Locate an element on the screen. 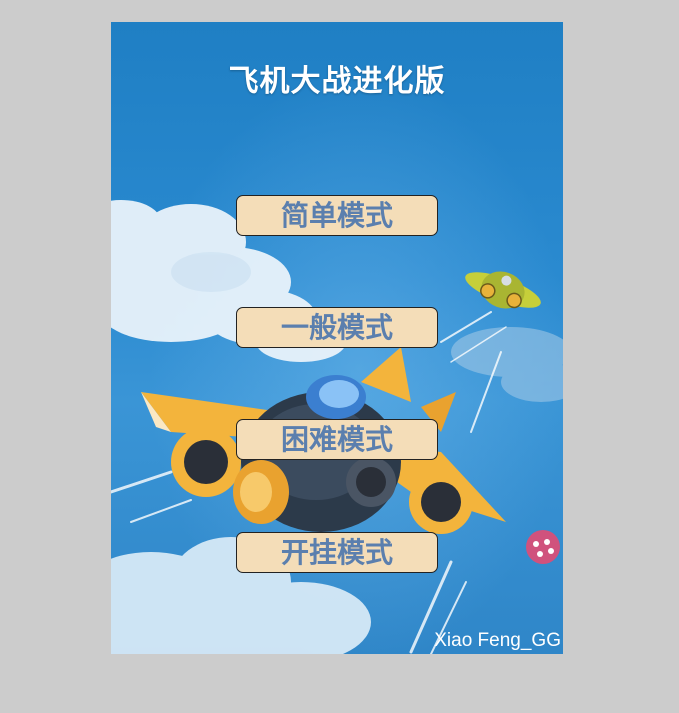  game-title: 飞机大战进化版 is located at coordinates (337, 81).